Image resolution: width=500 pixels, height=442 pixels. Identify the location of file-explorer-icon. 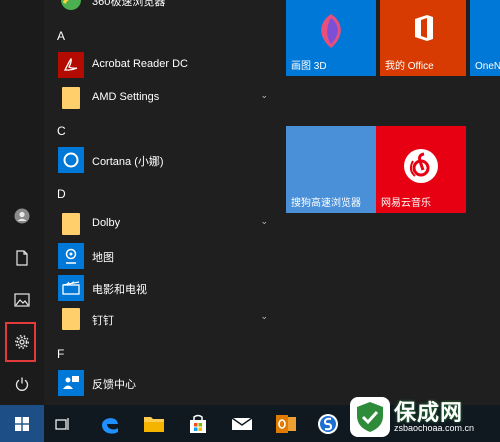
(154, 424).